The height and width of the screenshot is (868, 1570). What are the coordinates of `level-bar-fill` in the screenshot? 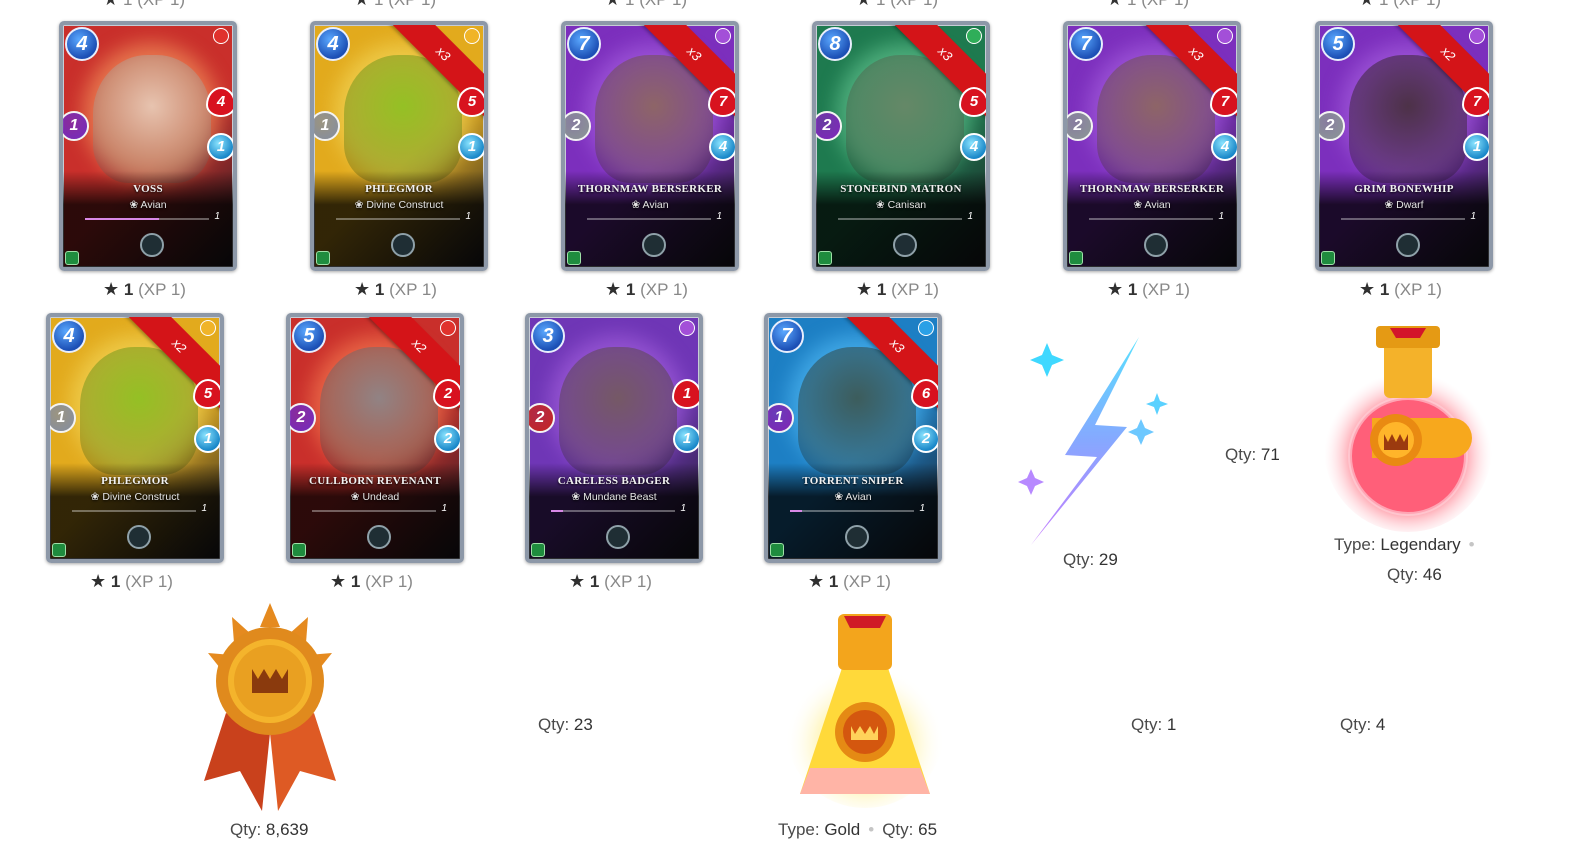 It's located at (557, 511).